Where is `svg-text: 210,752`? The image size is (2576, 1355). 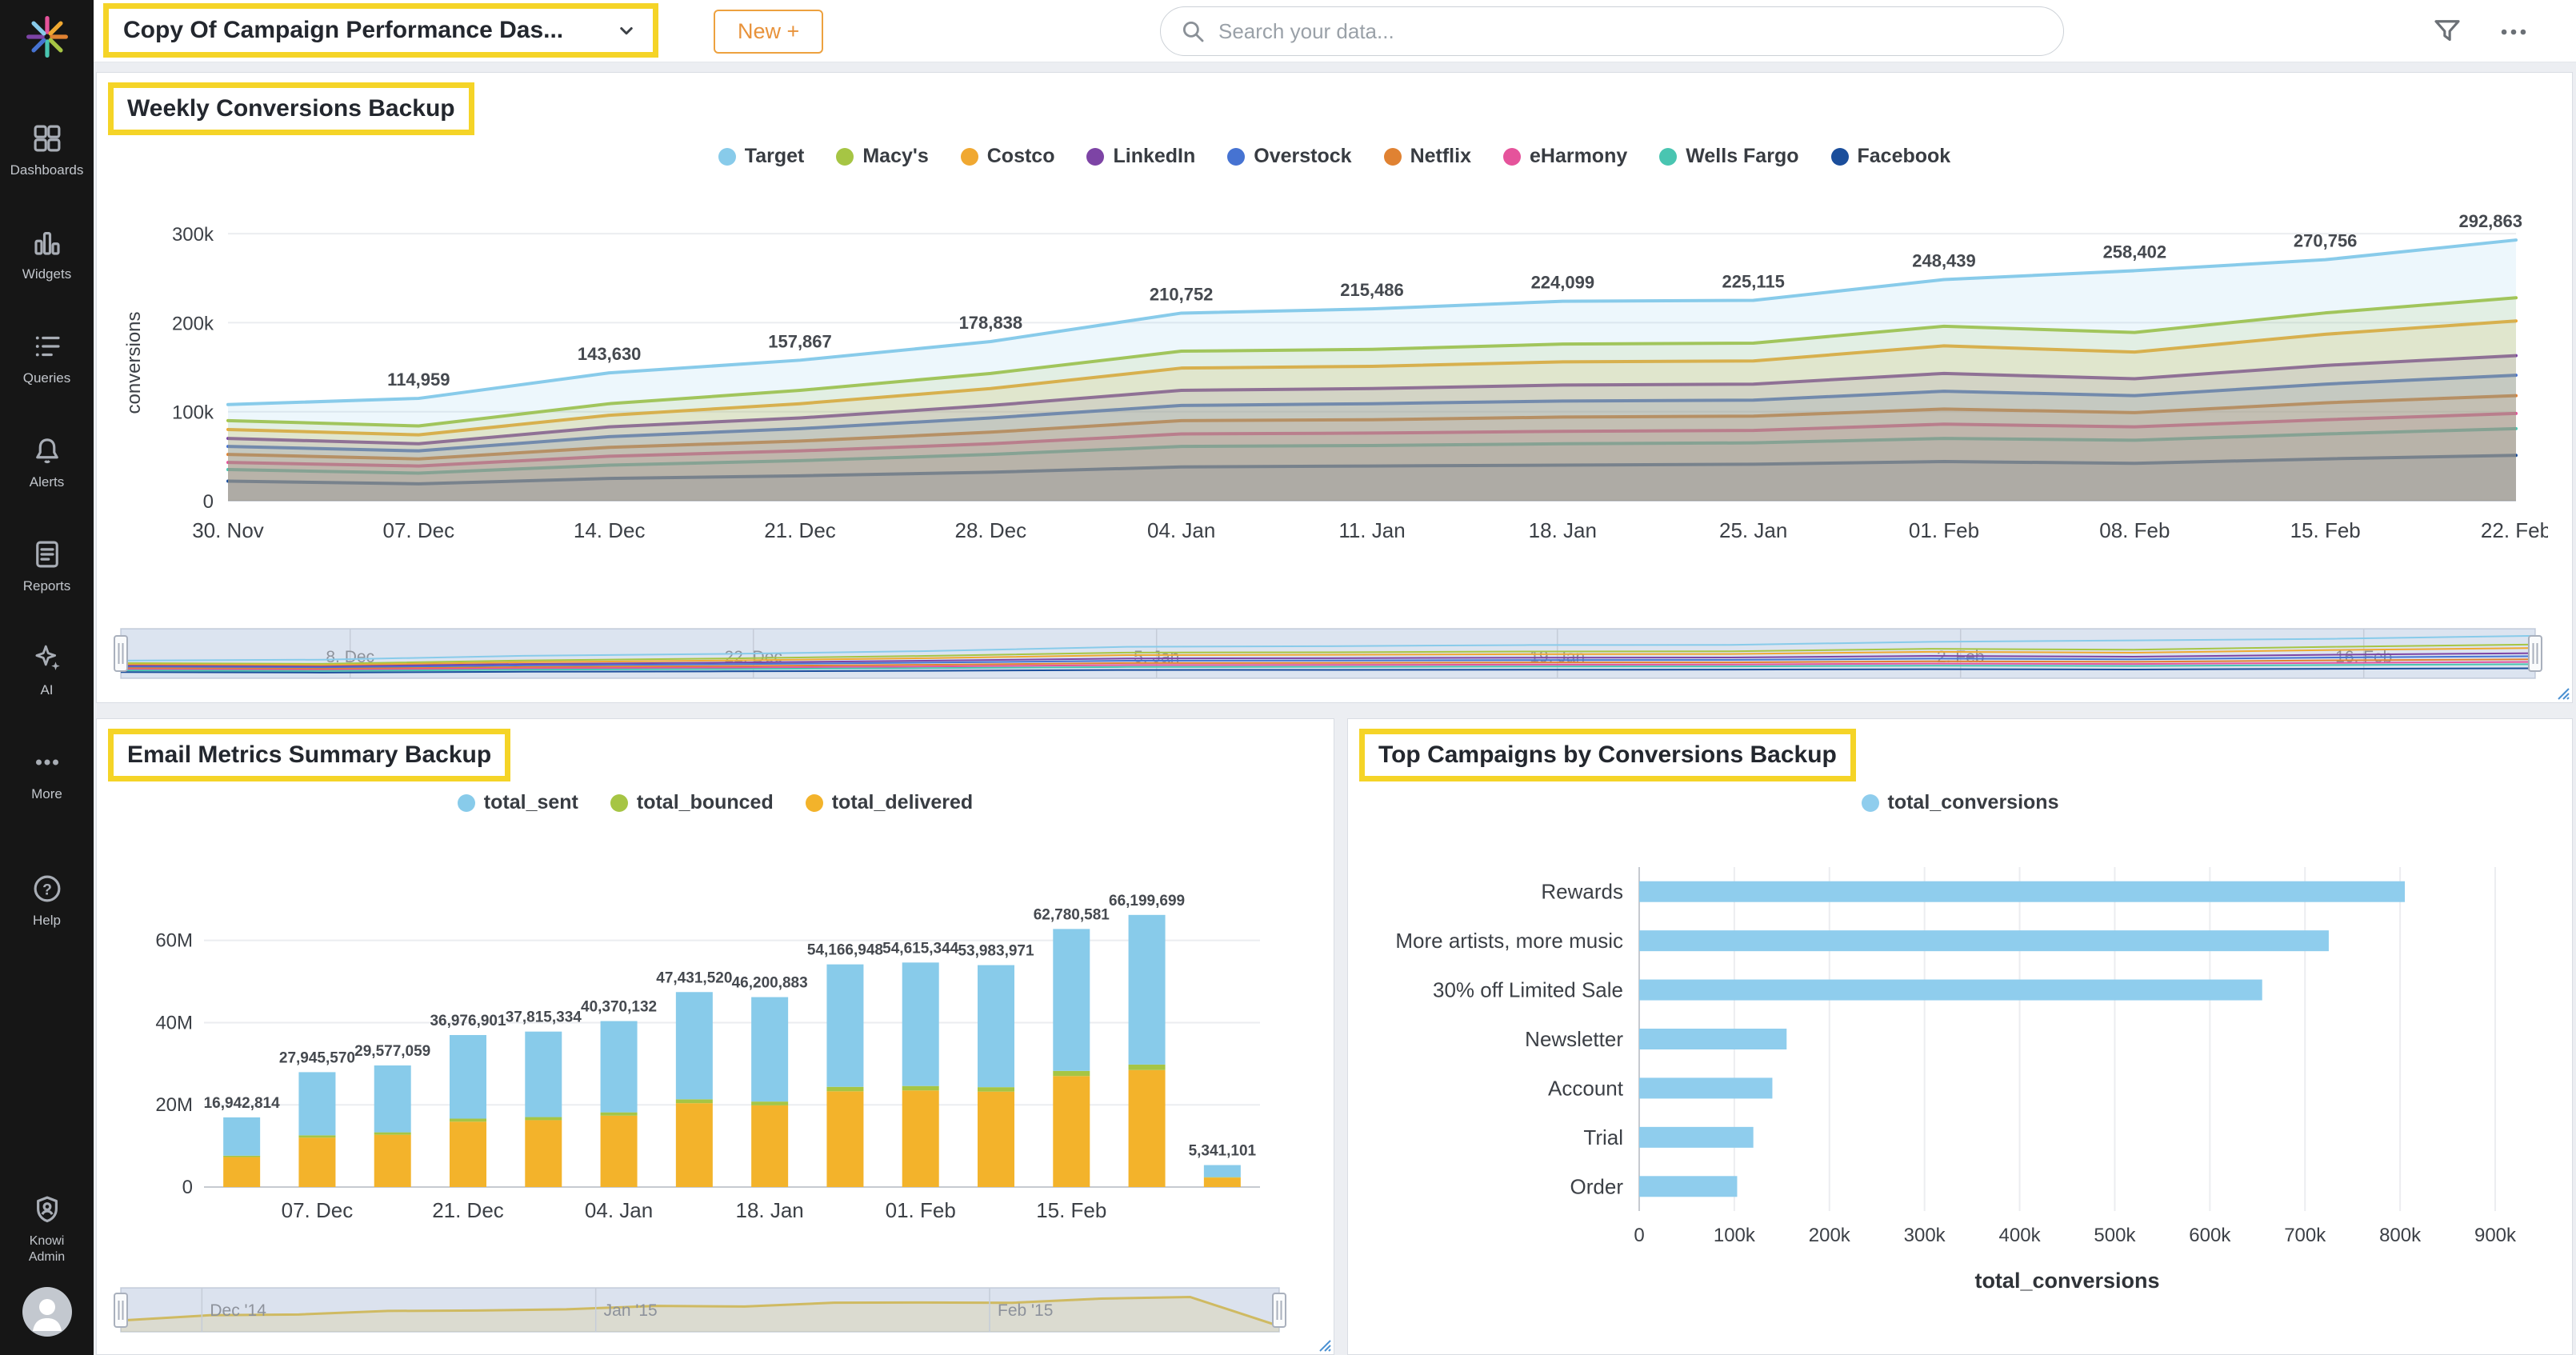 svg-text: 210,752 is located at coordinates (1182, 294).